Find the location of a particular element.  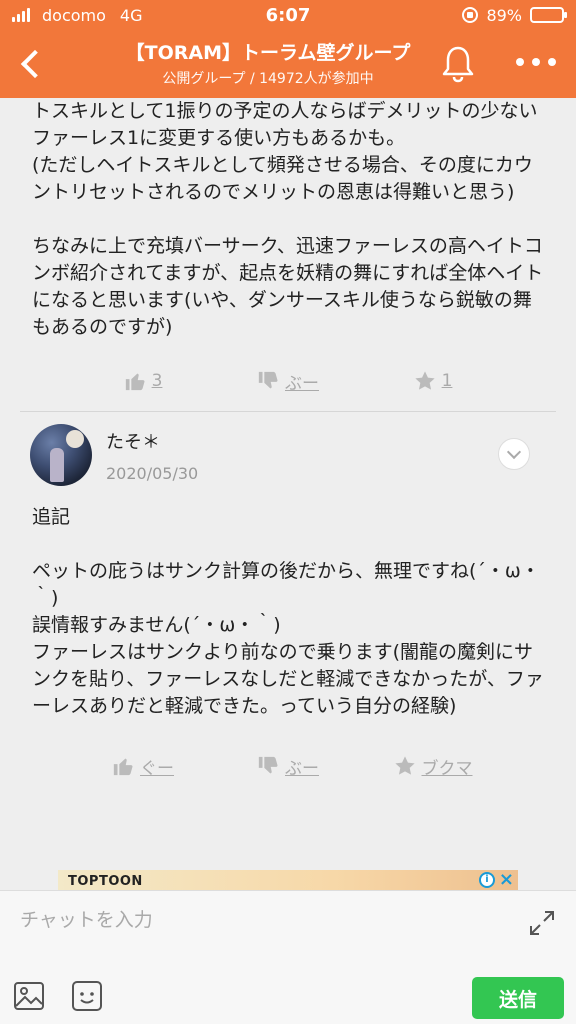

chevron-down-icon is located at coordinates (514, 454).